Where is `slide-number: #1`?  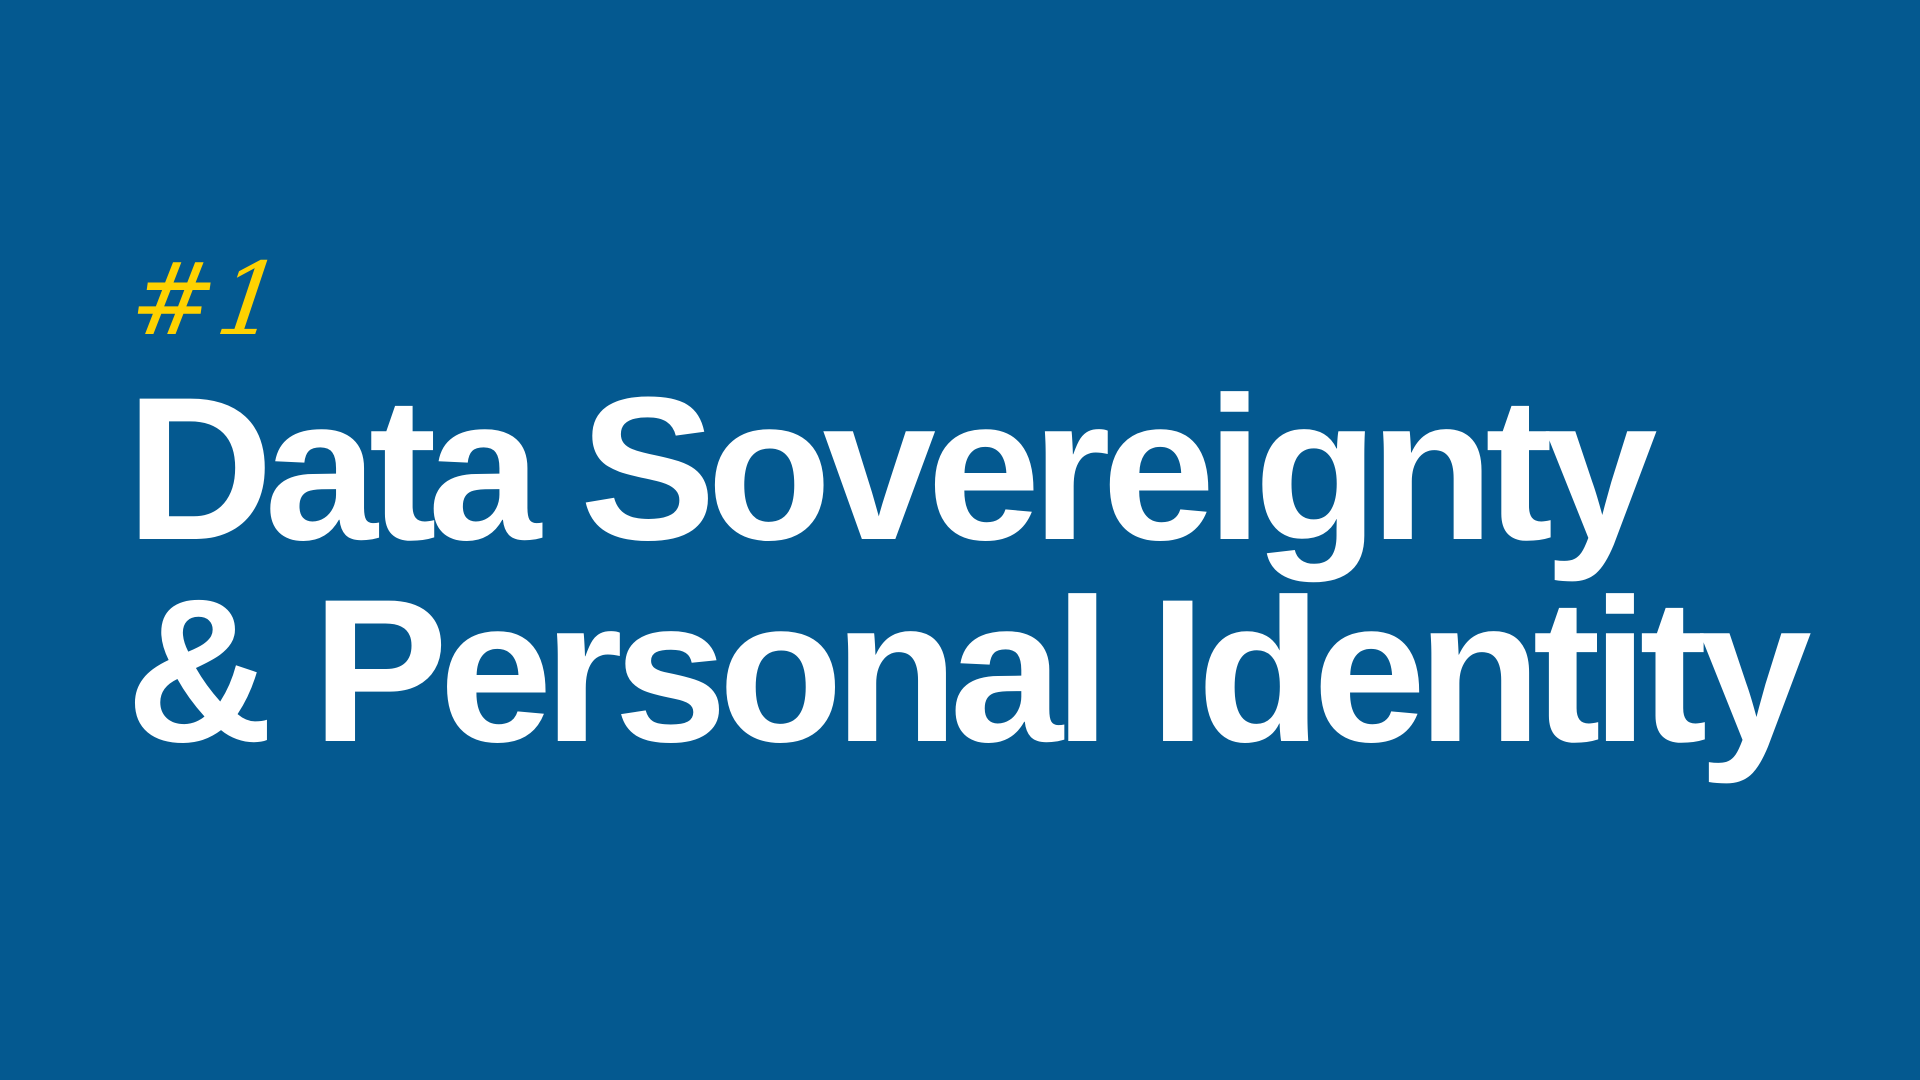
slide-number: #1 is located at coordinates (207, 299).